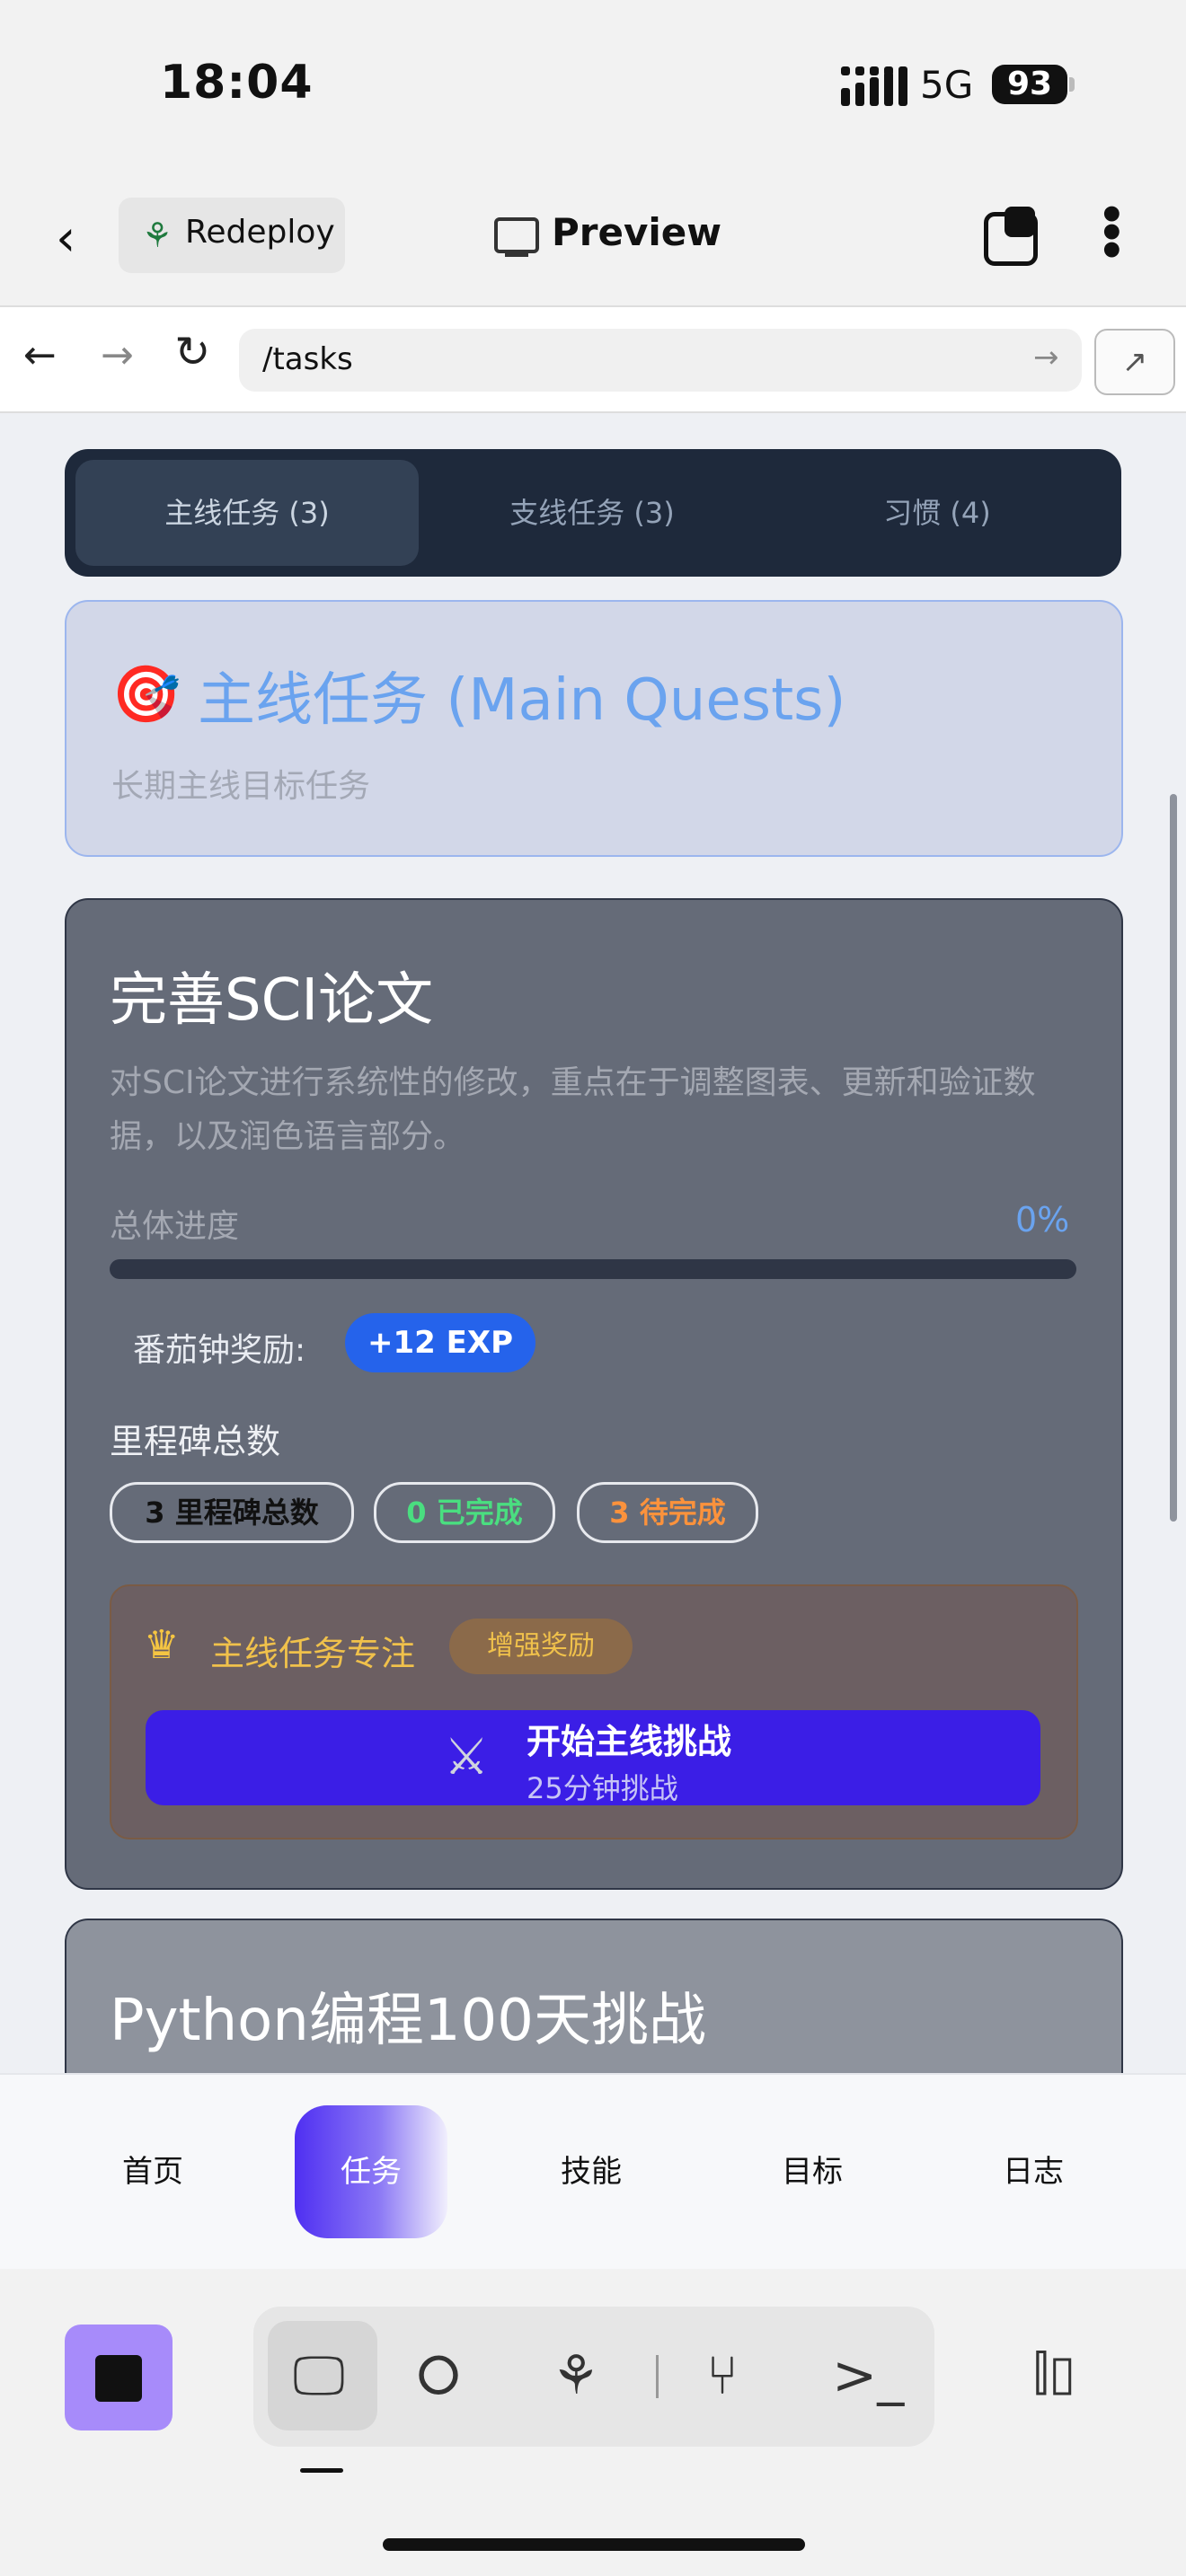 This screenshot has height=2576, width=1186. Describe the element at coordinates (146, 694) in the screenshot. I see `target-icon: 🎯` at that location.